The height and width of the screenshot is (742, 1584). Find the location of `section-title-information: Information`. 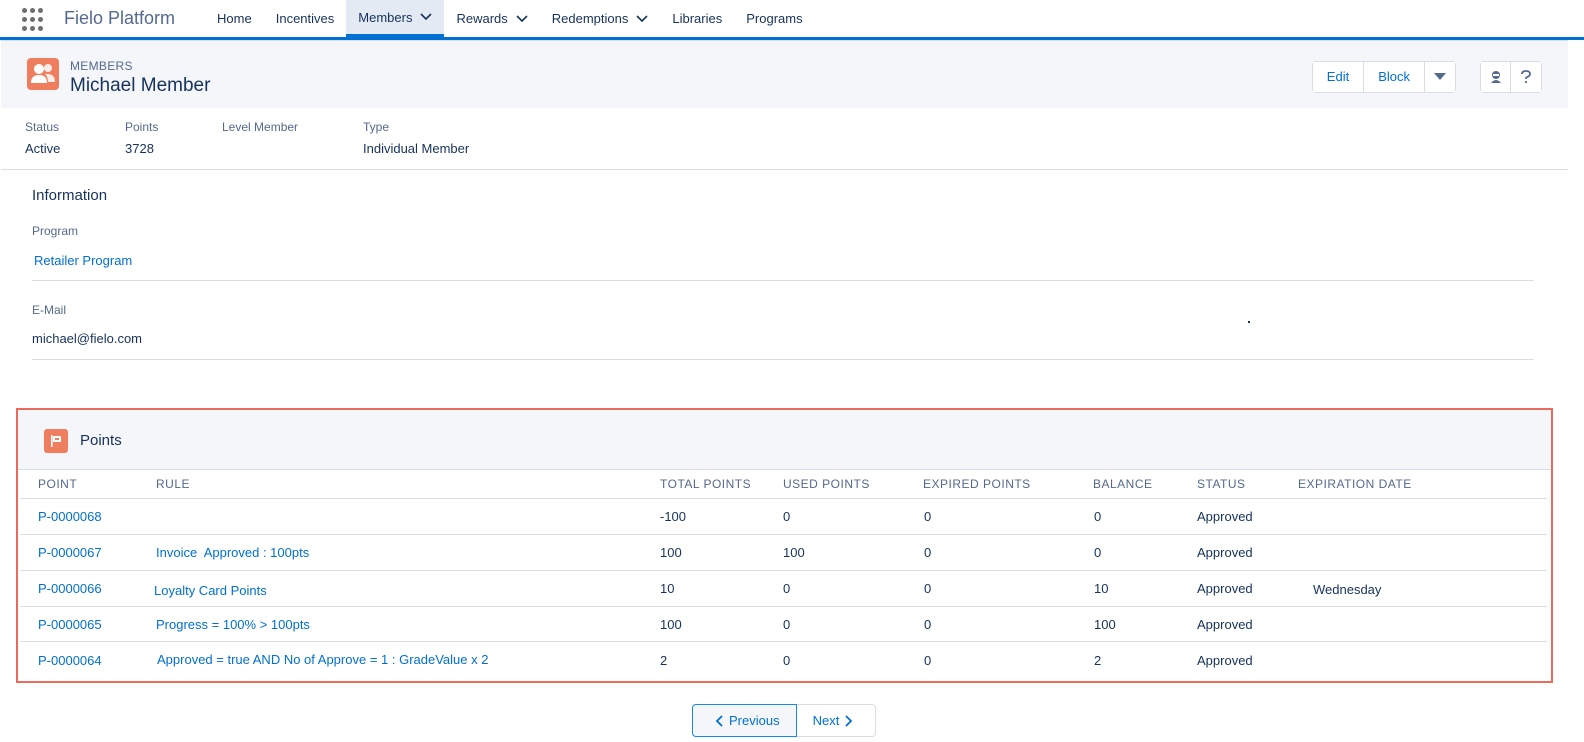

section-title-information: Information is located at coordinates (70, 195).